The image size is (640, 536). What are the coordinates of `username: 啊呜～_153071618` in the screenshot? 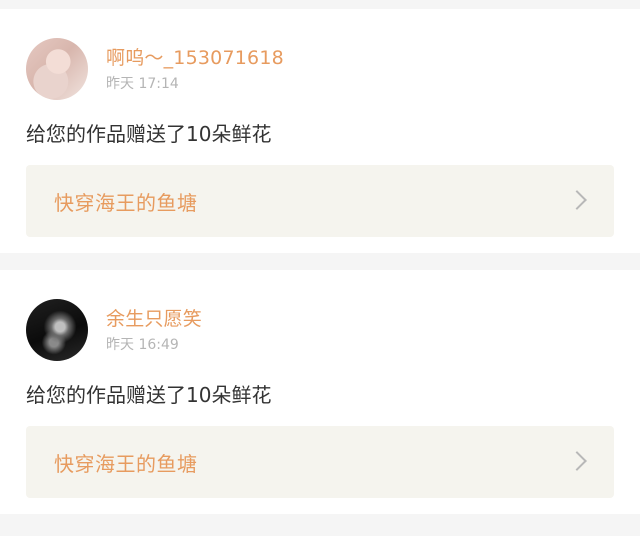 It's located at (195, 56).